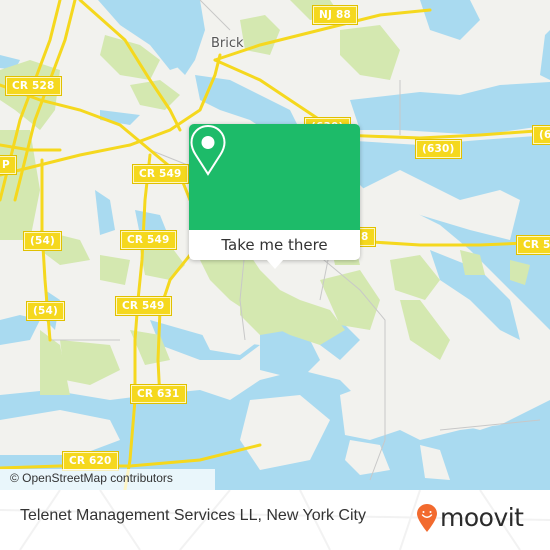  Describe the element at coordinates (8, 165) in the screenshot. I see `road-label-p-edge: P` at that location.